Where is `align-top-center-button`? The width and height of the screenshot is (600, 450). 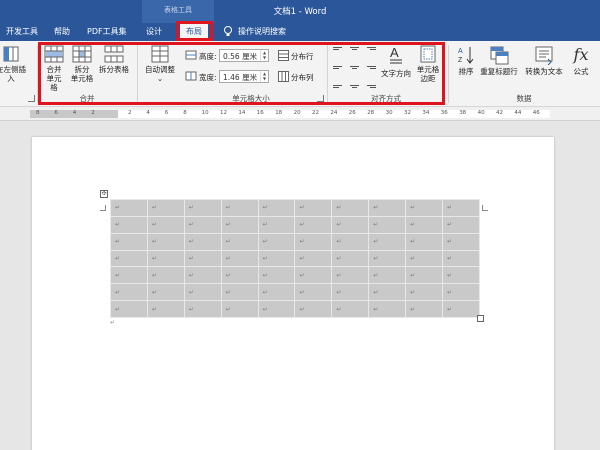
align-top-center-button is located at coordinates (354, 52).